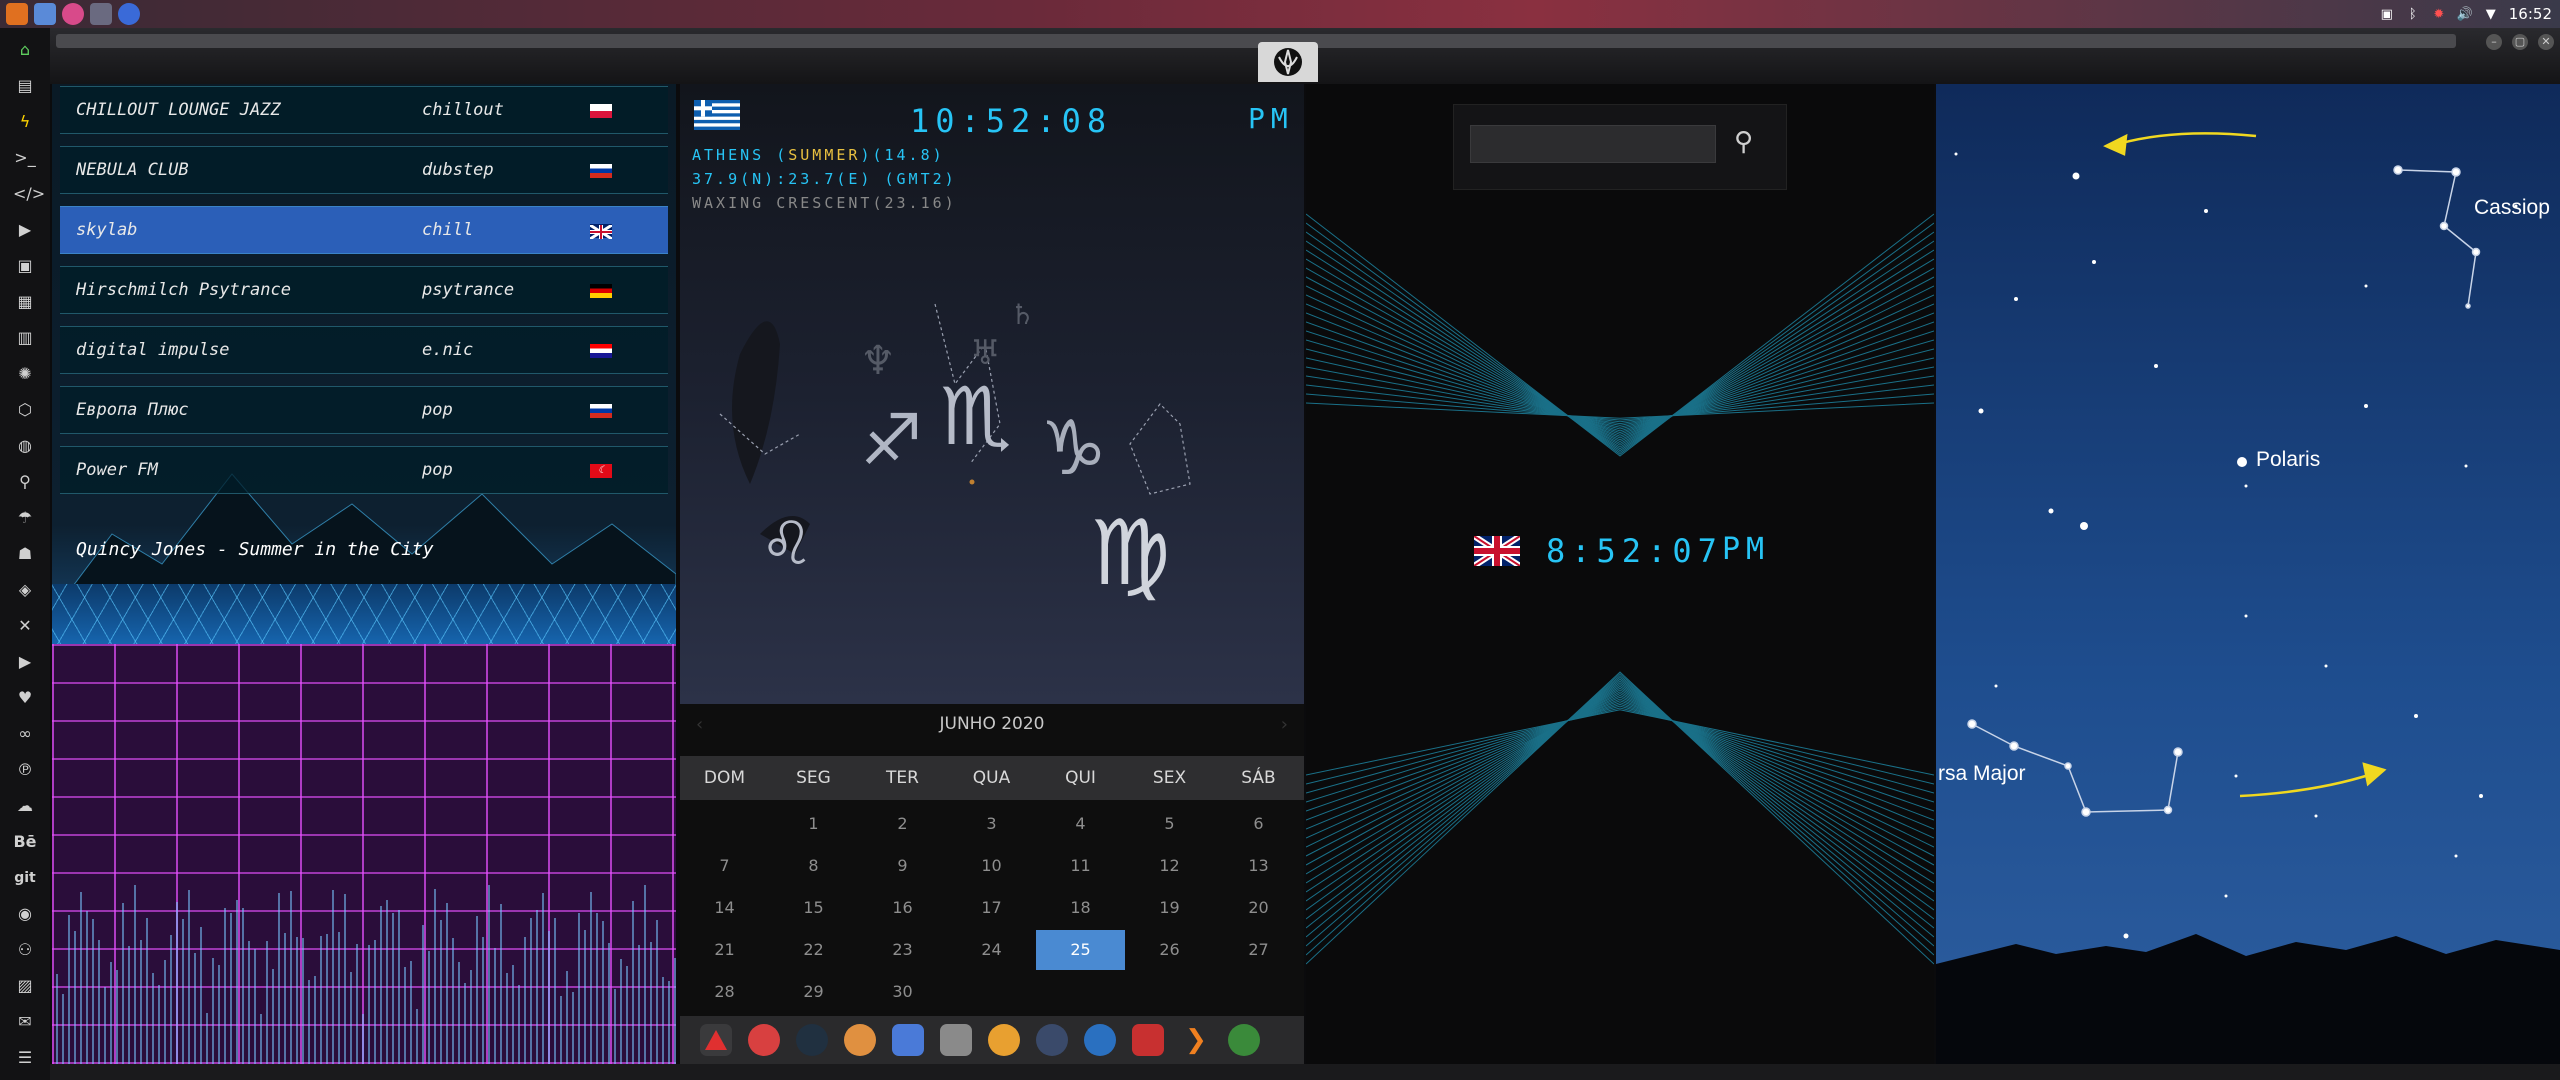 This screenshot has width=2560, height=1080. What do you see at coordinates (25, 698) in the screenshot?
I see `heart-icon: ♥` at bounding box center [25, 698].